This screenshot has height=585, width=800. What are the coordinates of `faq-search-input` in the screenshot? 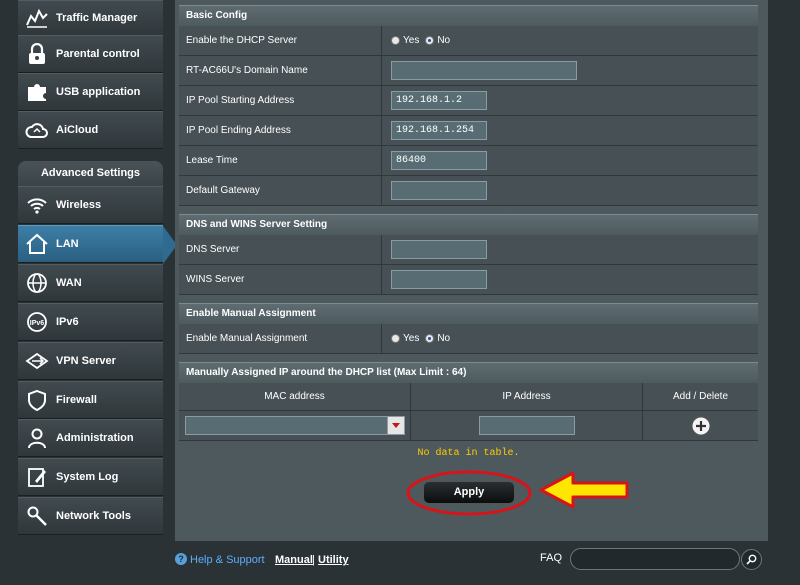 It's located at (655, 559).